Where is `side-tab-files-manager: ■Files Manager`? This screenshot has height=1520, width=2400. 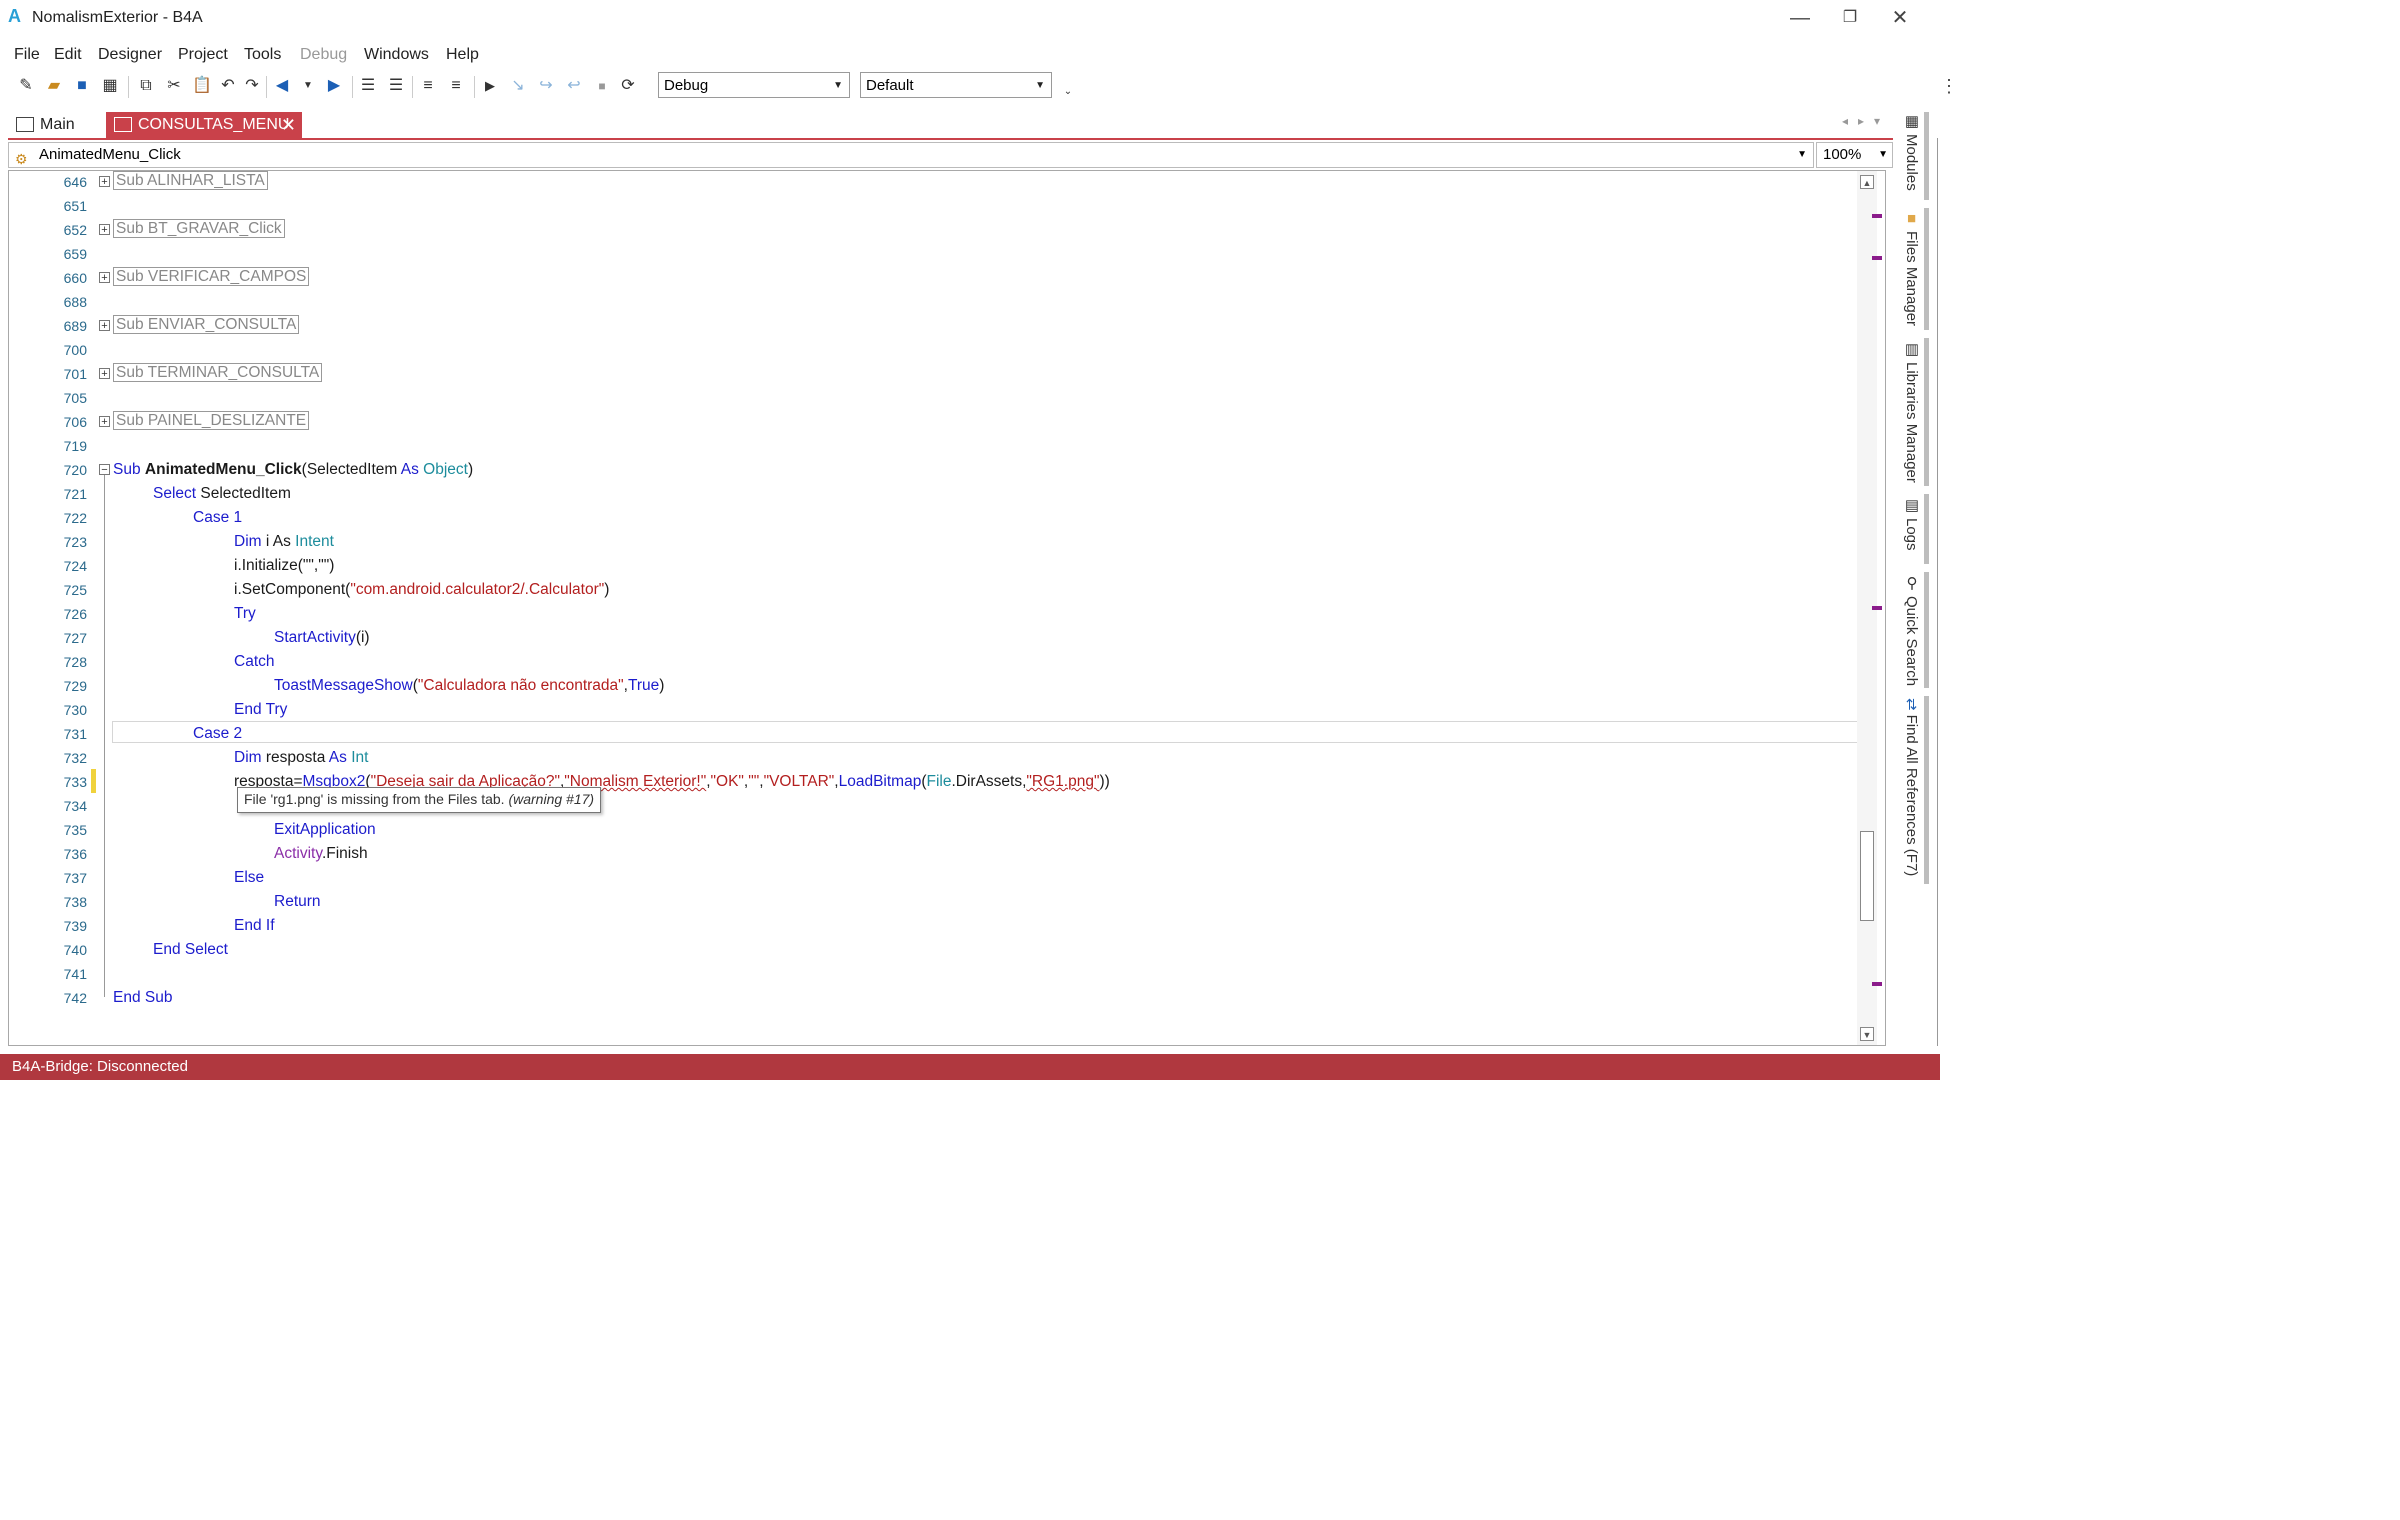
side-tab-files-manager: ■Files Manager is located at coordinates (1907, 268).